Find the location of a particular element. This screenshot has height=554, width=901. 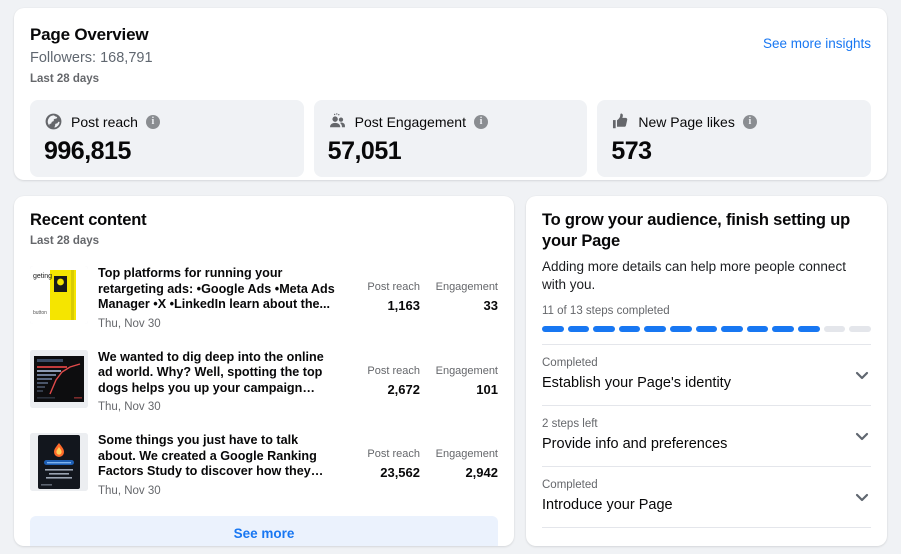

post-engagement-stat: Engagement 2,942 is located at coordinates (464, 464).